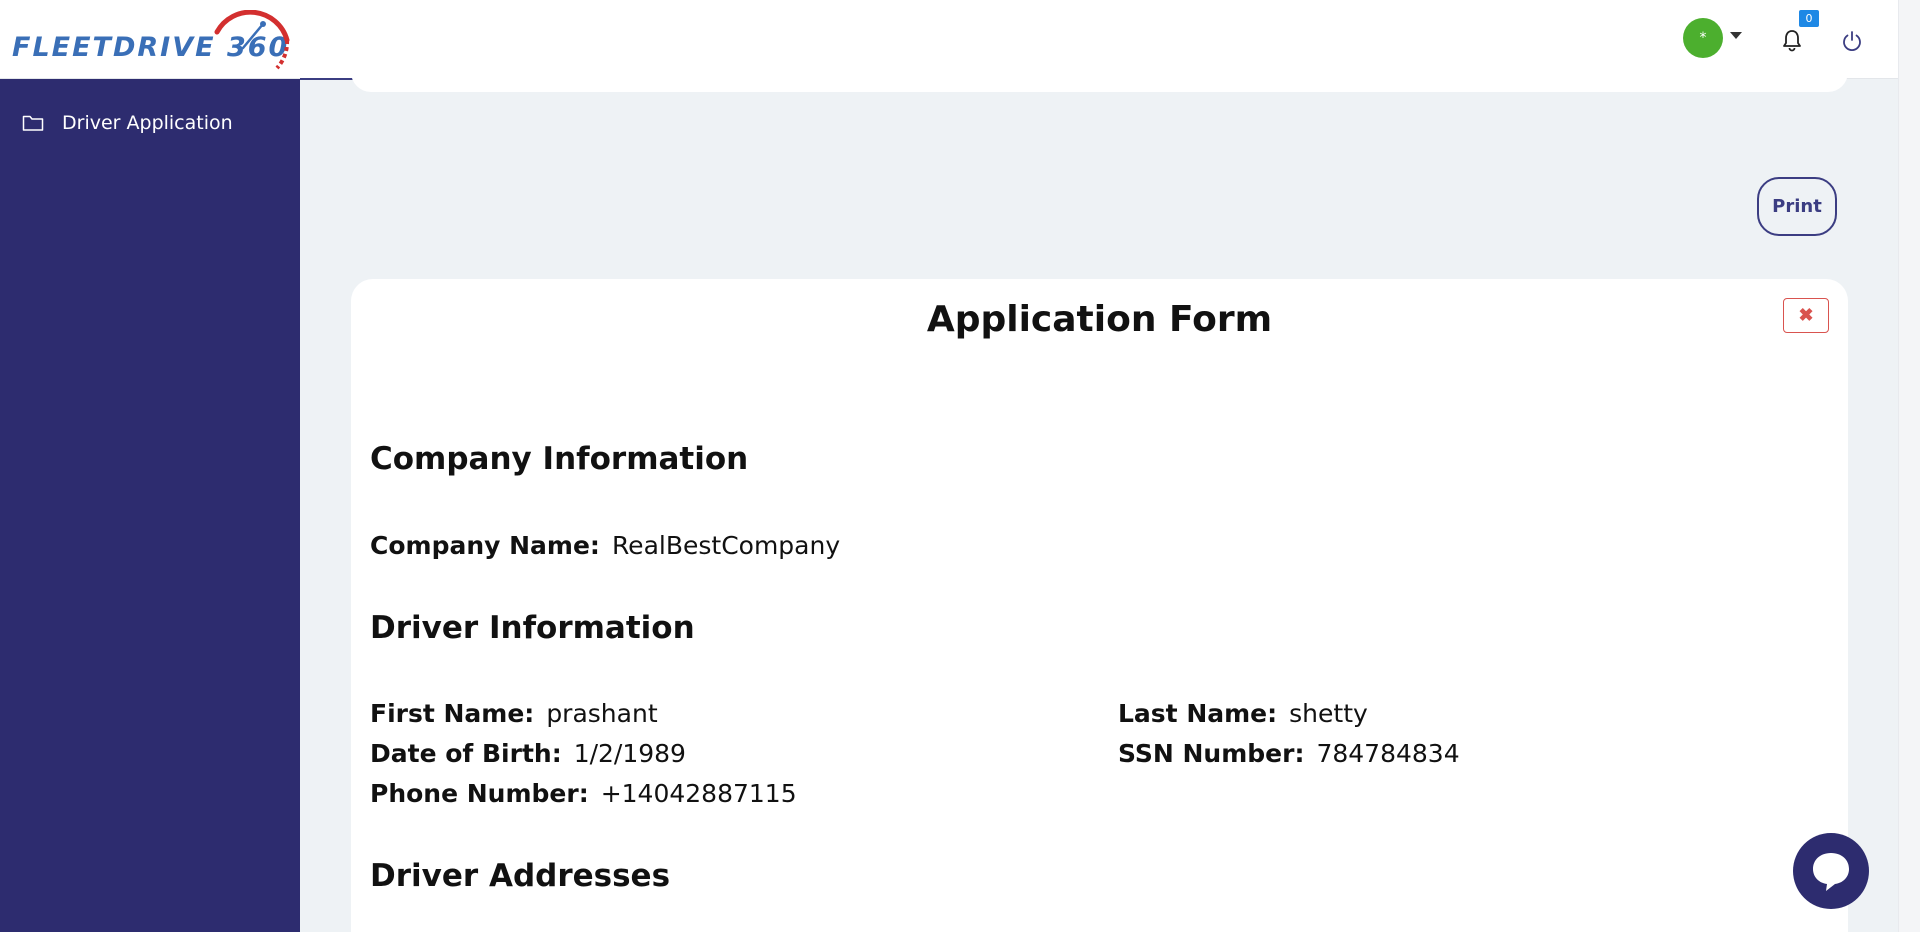 This screenshot has height=932, width=1920. Describe the element at coordinates (33, 123) in the screenshot. I see `folder-icon` at that location.